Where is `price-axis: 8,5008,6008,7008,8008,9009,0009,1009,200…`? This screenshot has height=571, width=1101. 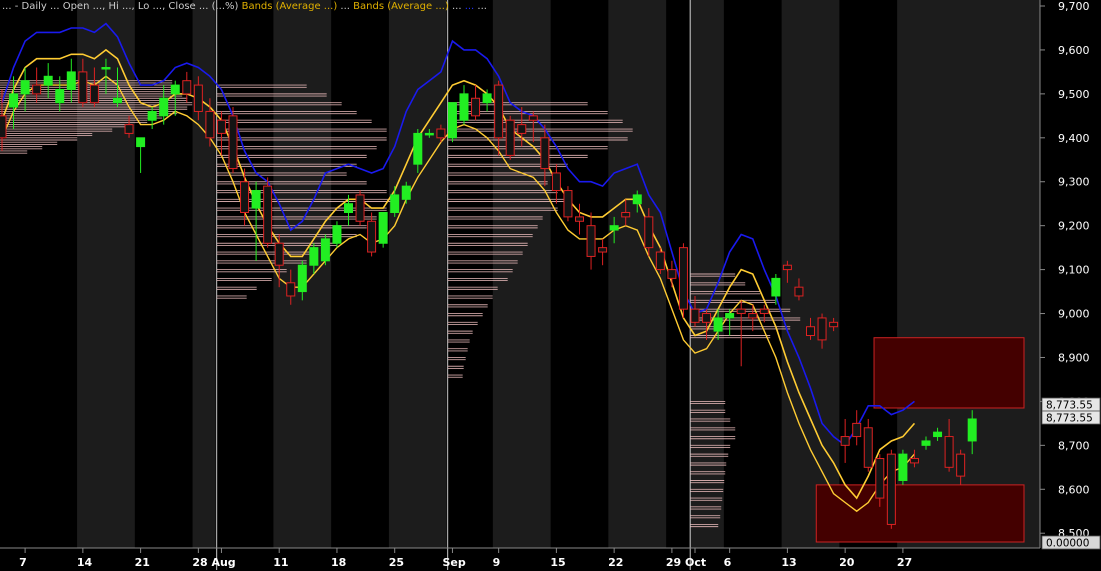 price-axis: 8,5008,6008,7008,8008,9009,0009,1009,200… is located at coordinates (1070, 285).